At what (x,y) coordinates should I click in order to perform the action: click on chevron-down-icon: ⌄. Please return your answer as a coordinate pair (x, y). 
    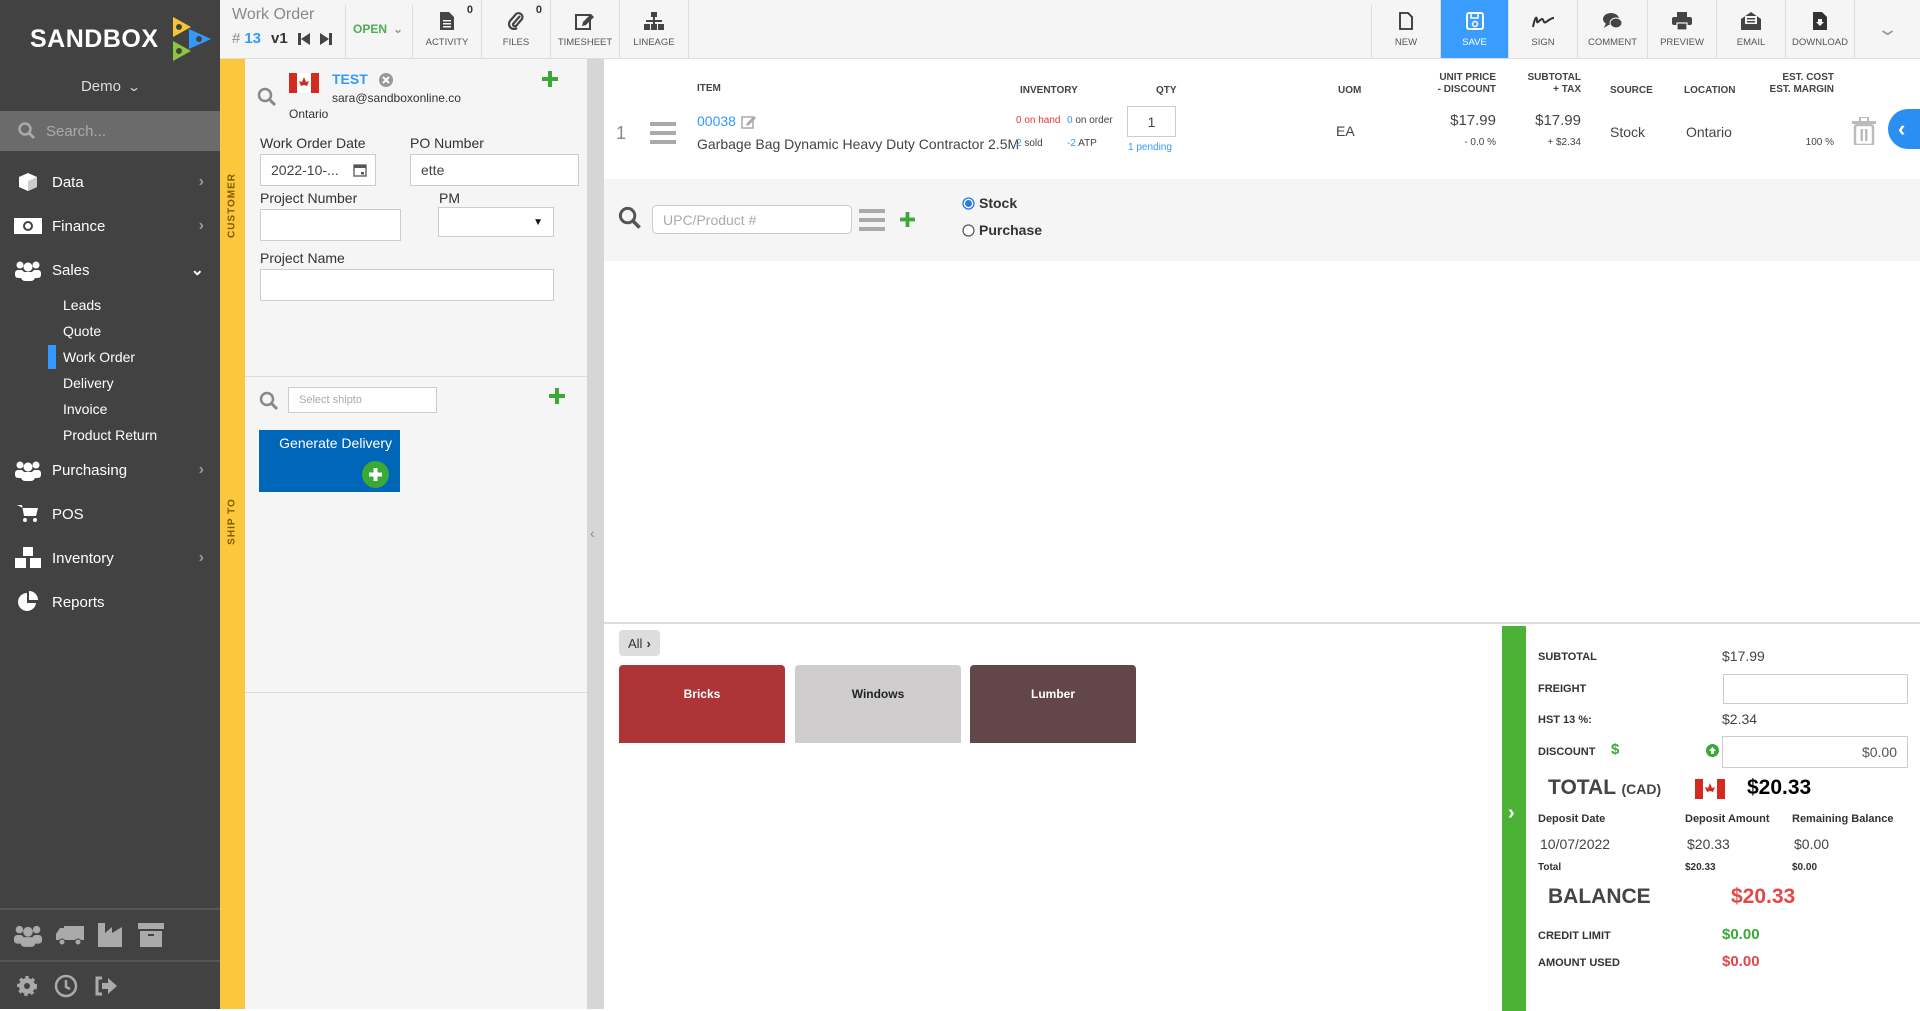
    Looking at the image, I should click on (134, 87).